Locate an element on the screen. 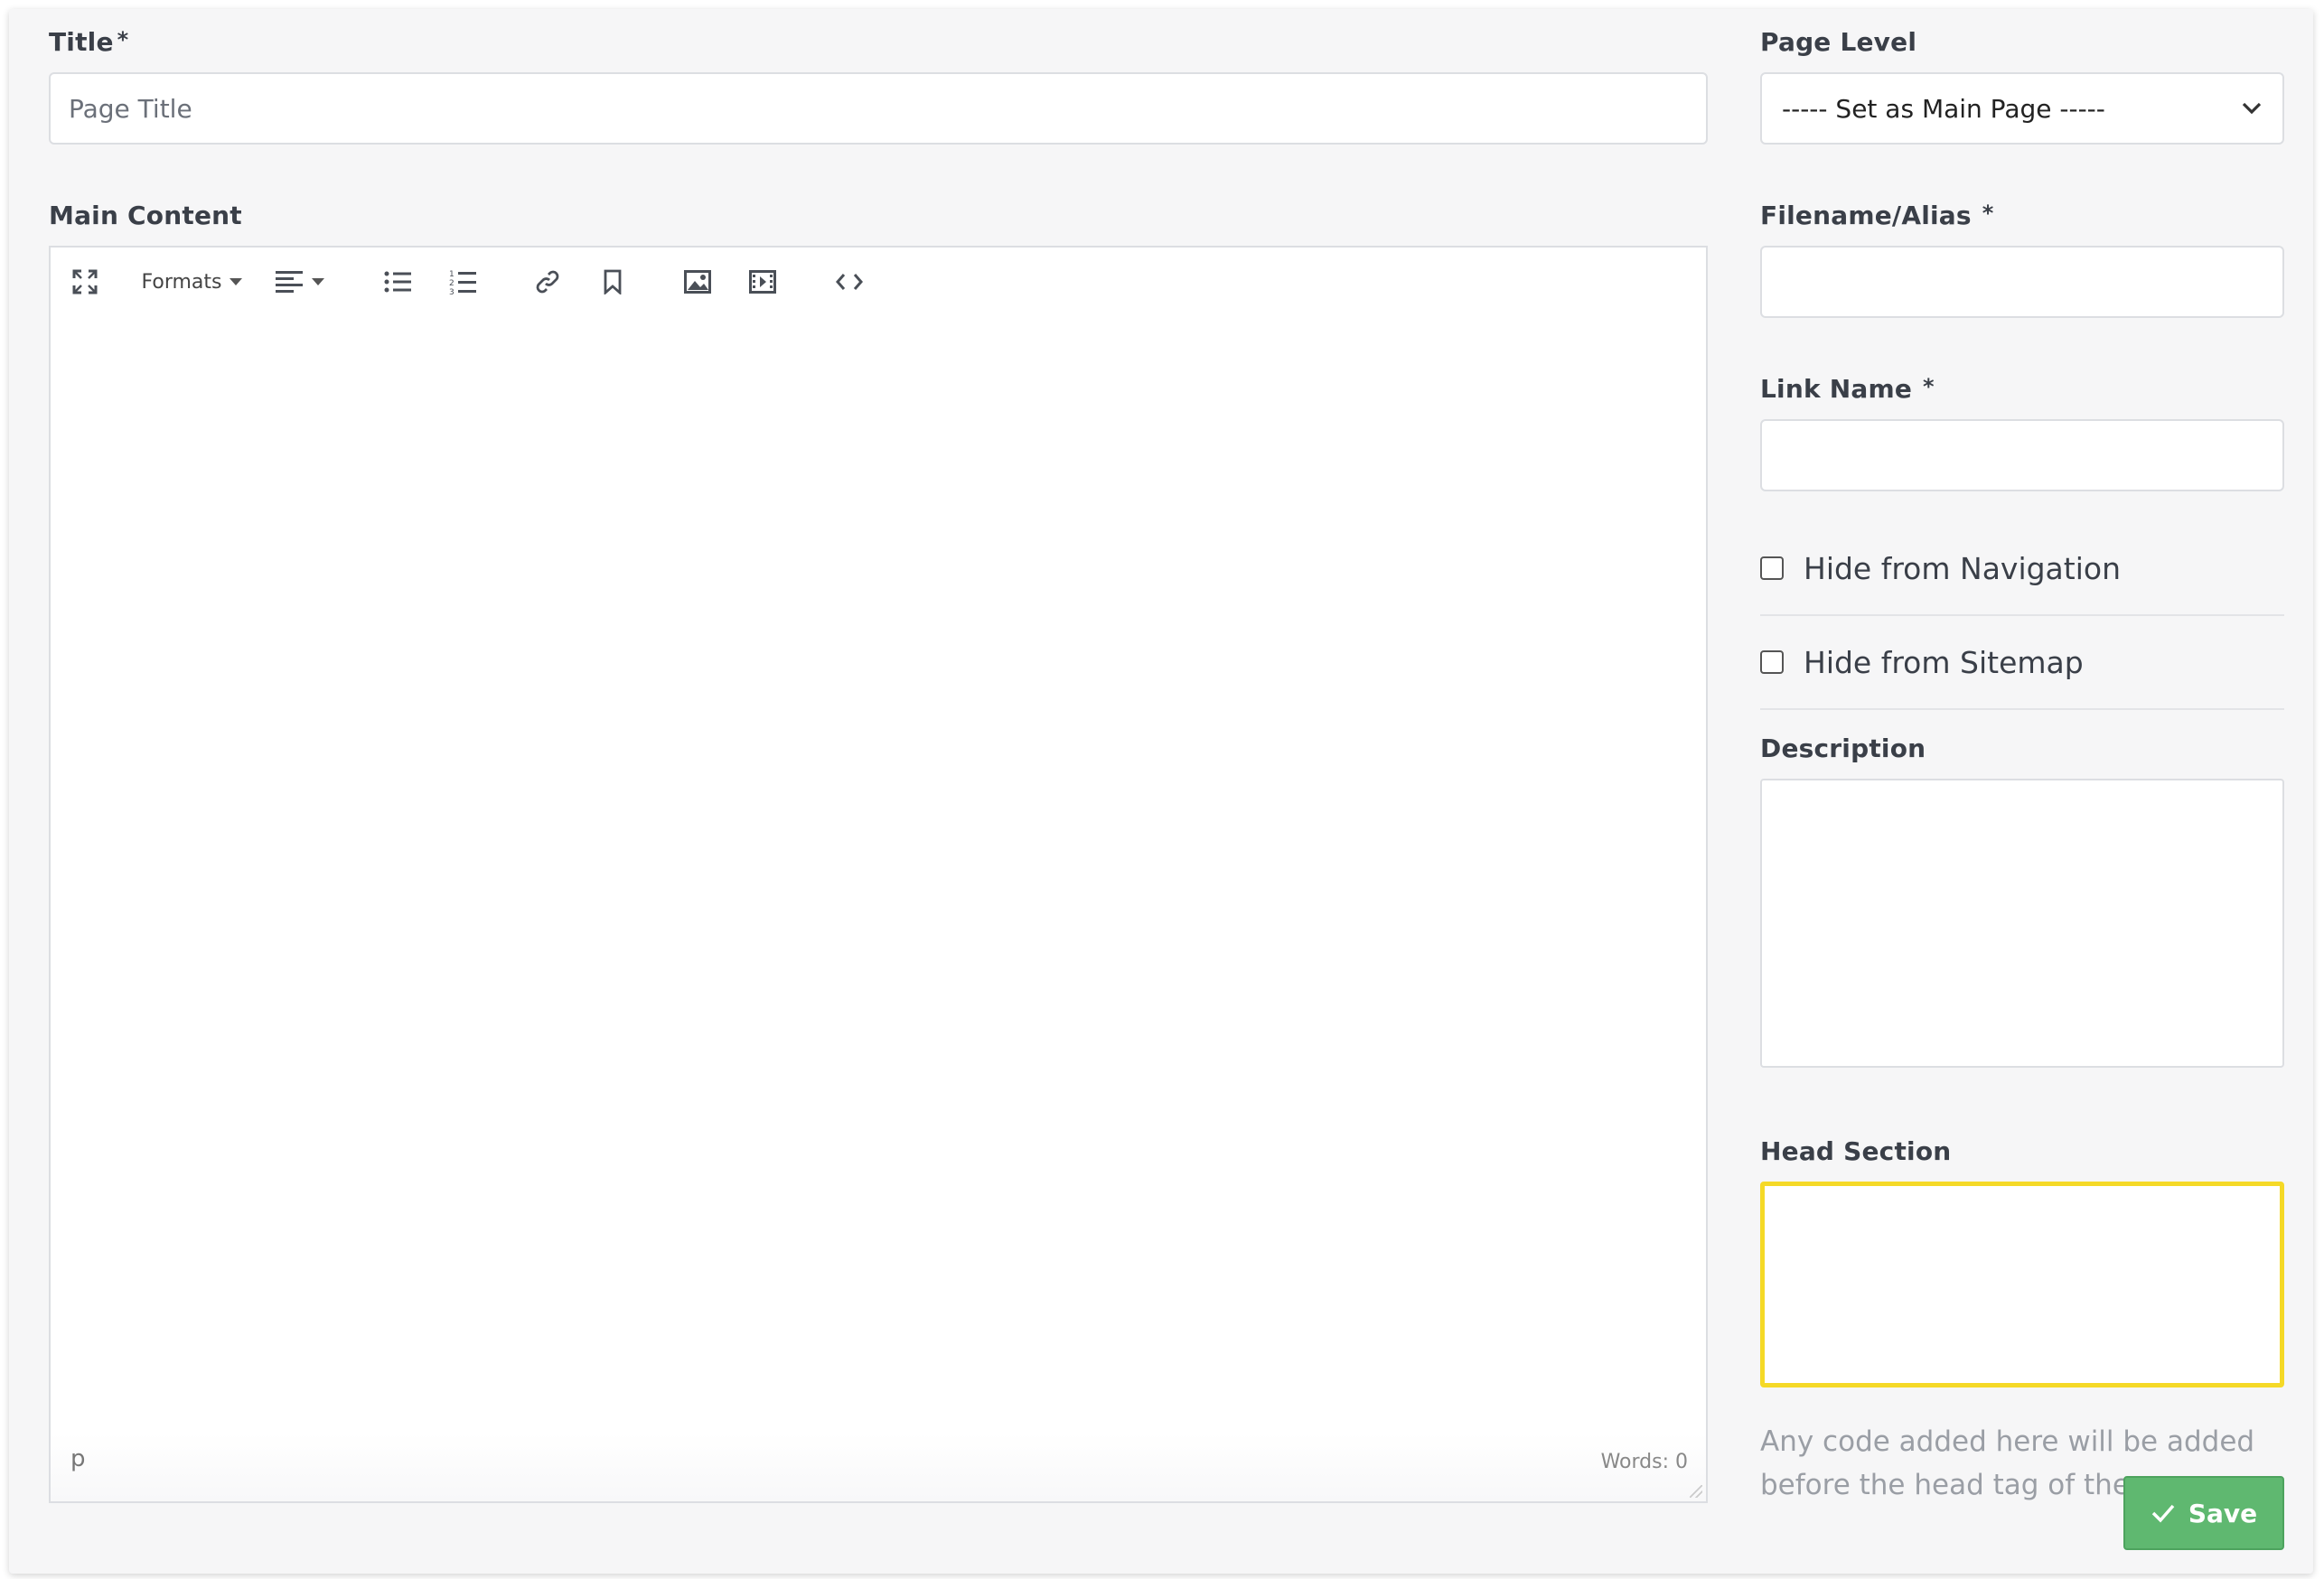 The image size is (2324, 1579). hide-navigation-row: Hide from Navigation is located at coordinates (2022, 569).